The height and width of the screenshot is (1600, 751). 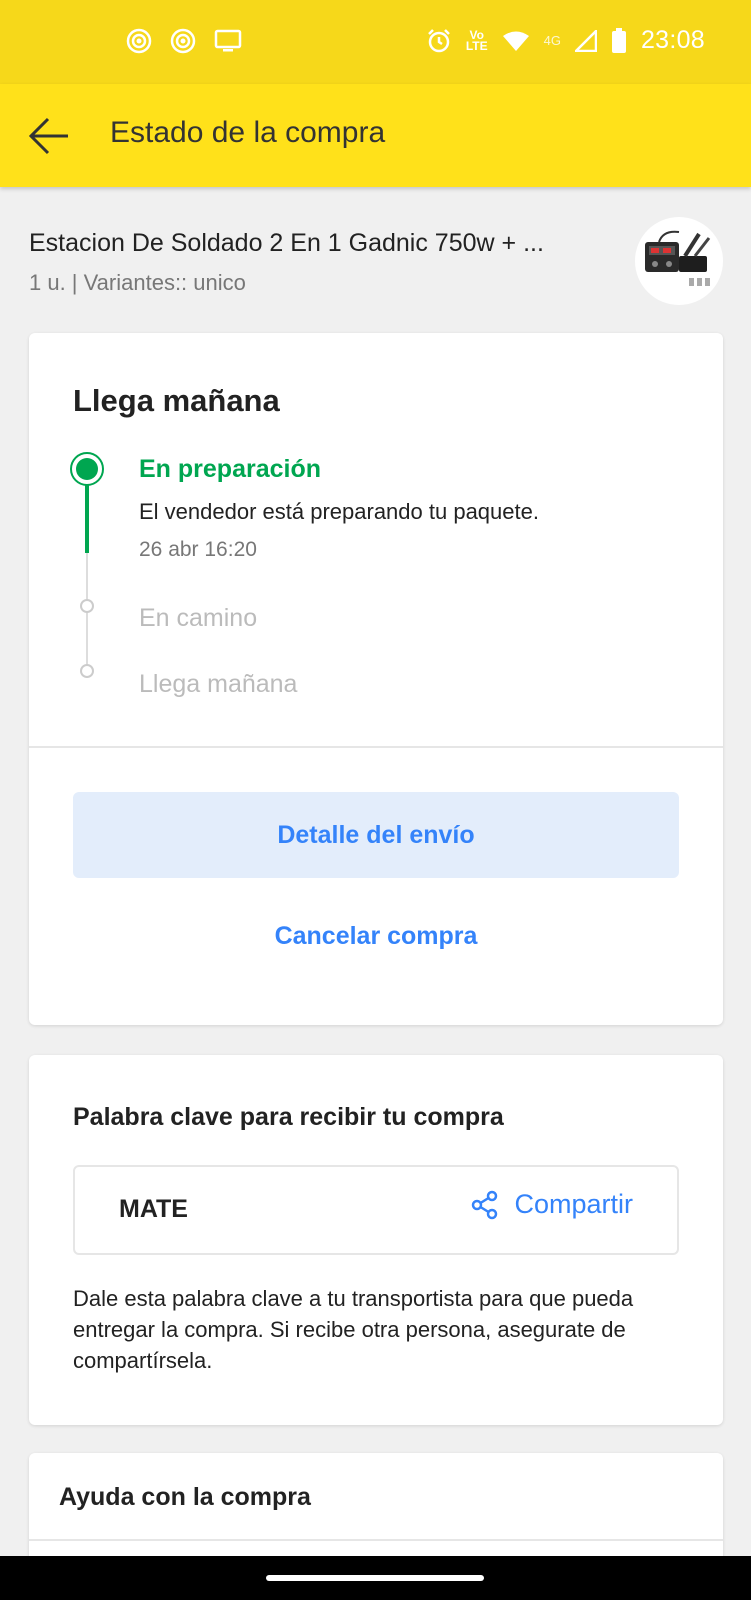 What do you see at coordinates (376, 936) in the screenshot?
I see `cancel-purchase-button: Cancelar compra` at bounding box center [376, 936].